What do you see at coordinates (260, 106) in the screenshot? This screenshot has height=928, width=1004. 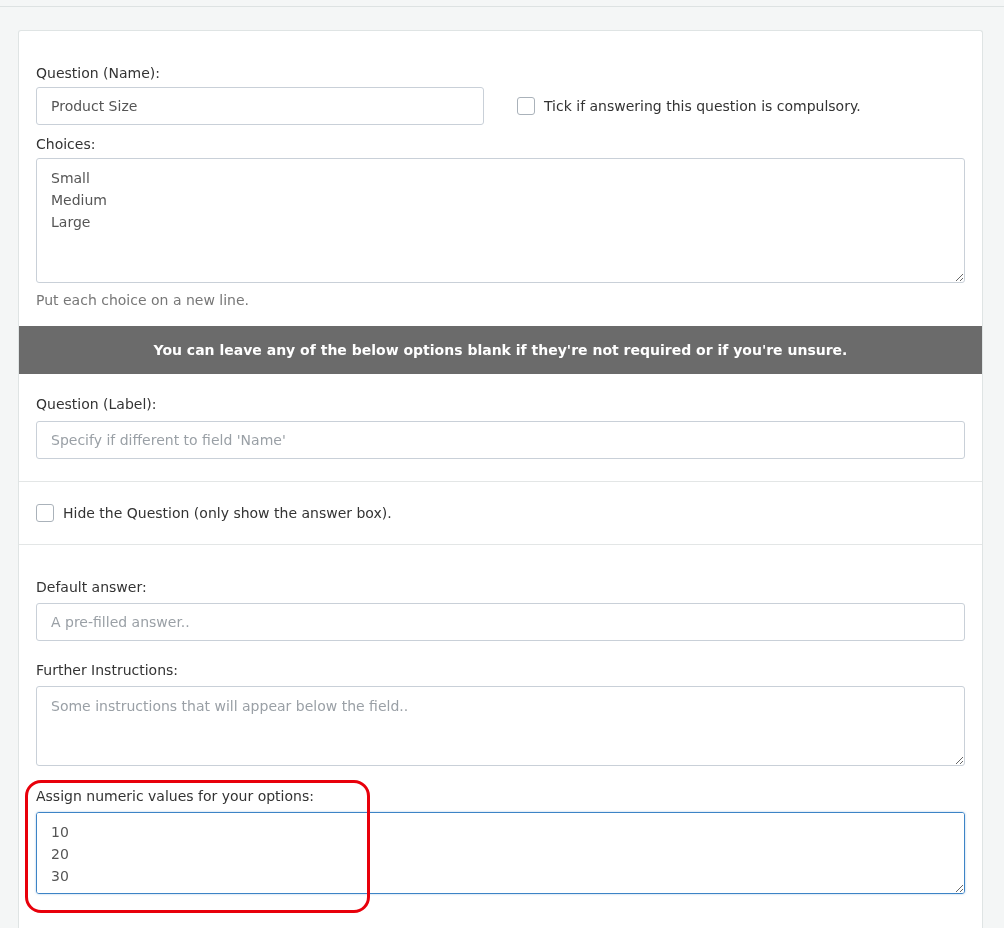 I see `input-field: Product Size` at bounding box center [260, 106].